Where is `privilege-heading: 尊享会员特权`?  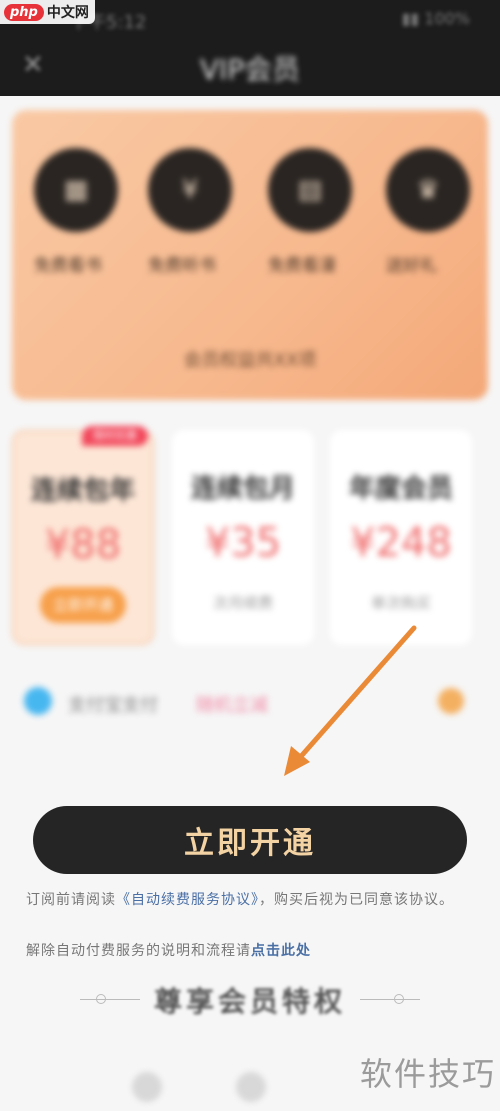
privilege-heading: 尊享会员特权 is located at coordinates (250, 999).